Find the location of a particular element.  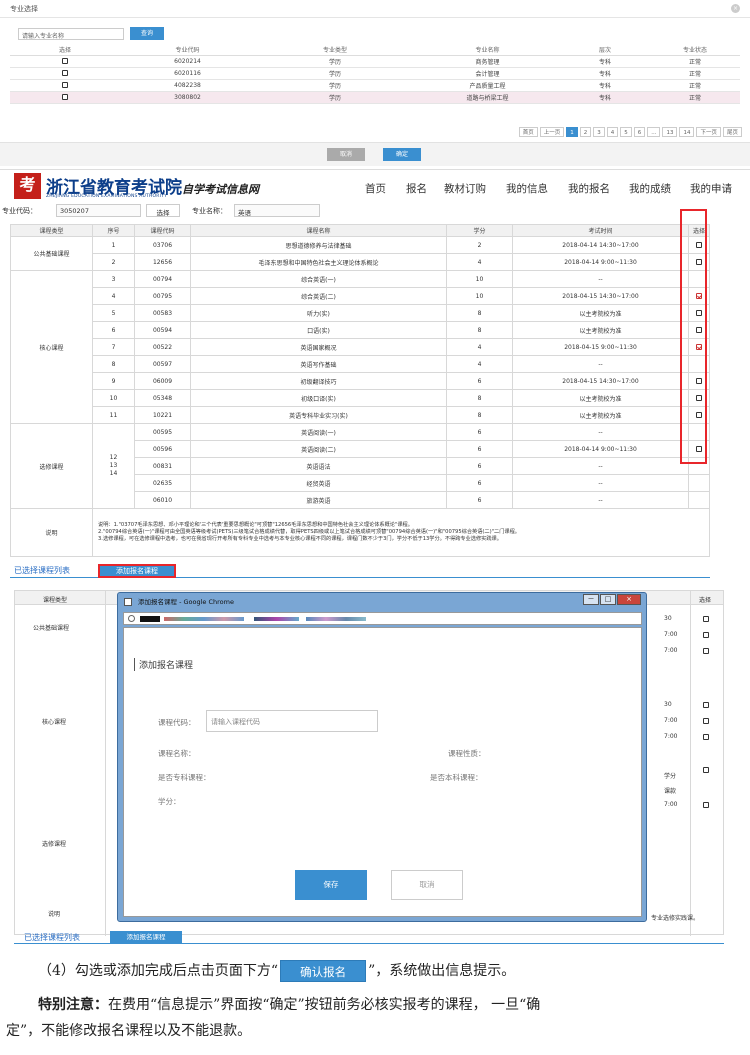

cell-type: 学历 is located at coordinates (335, 73).